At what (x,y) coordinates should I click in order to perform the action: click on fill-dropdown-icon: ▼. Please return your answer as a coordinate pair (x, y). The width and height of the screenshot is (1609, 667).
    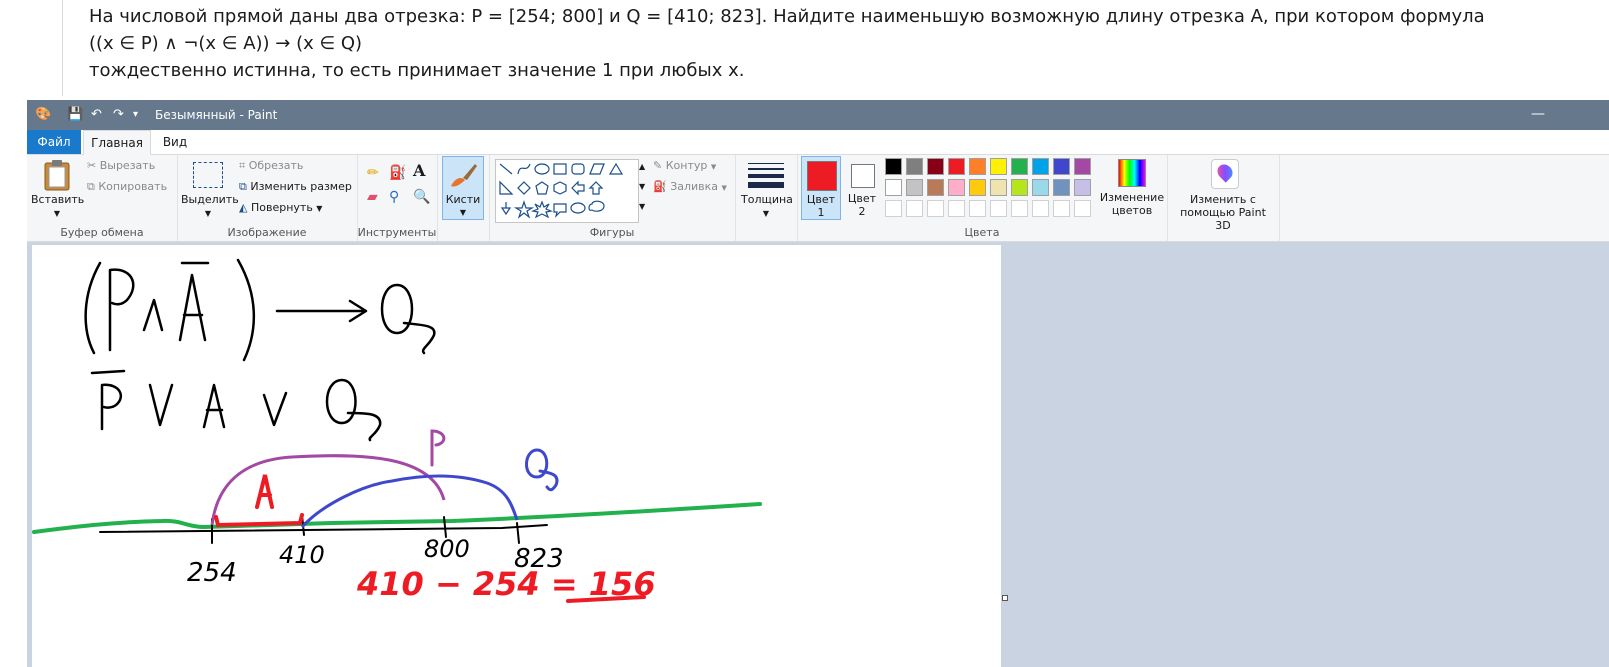
    Looking at the image, I should click on (724, 188).